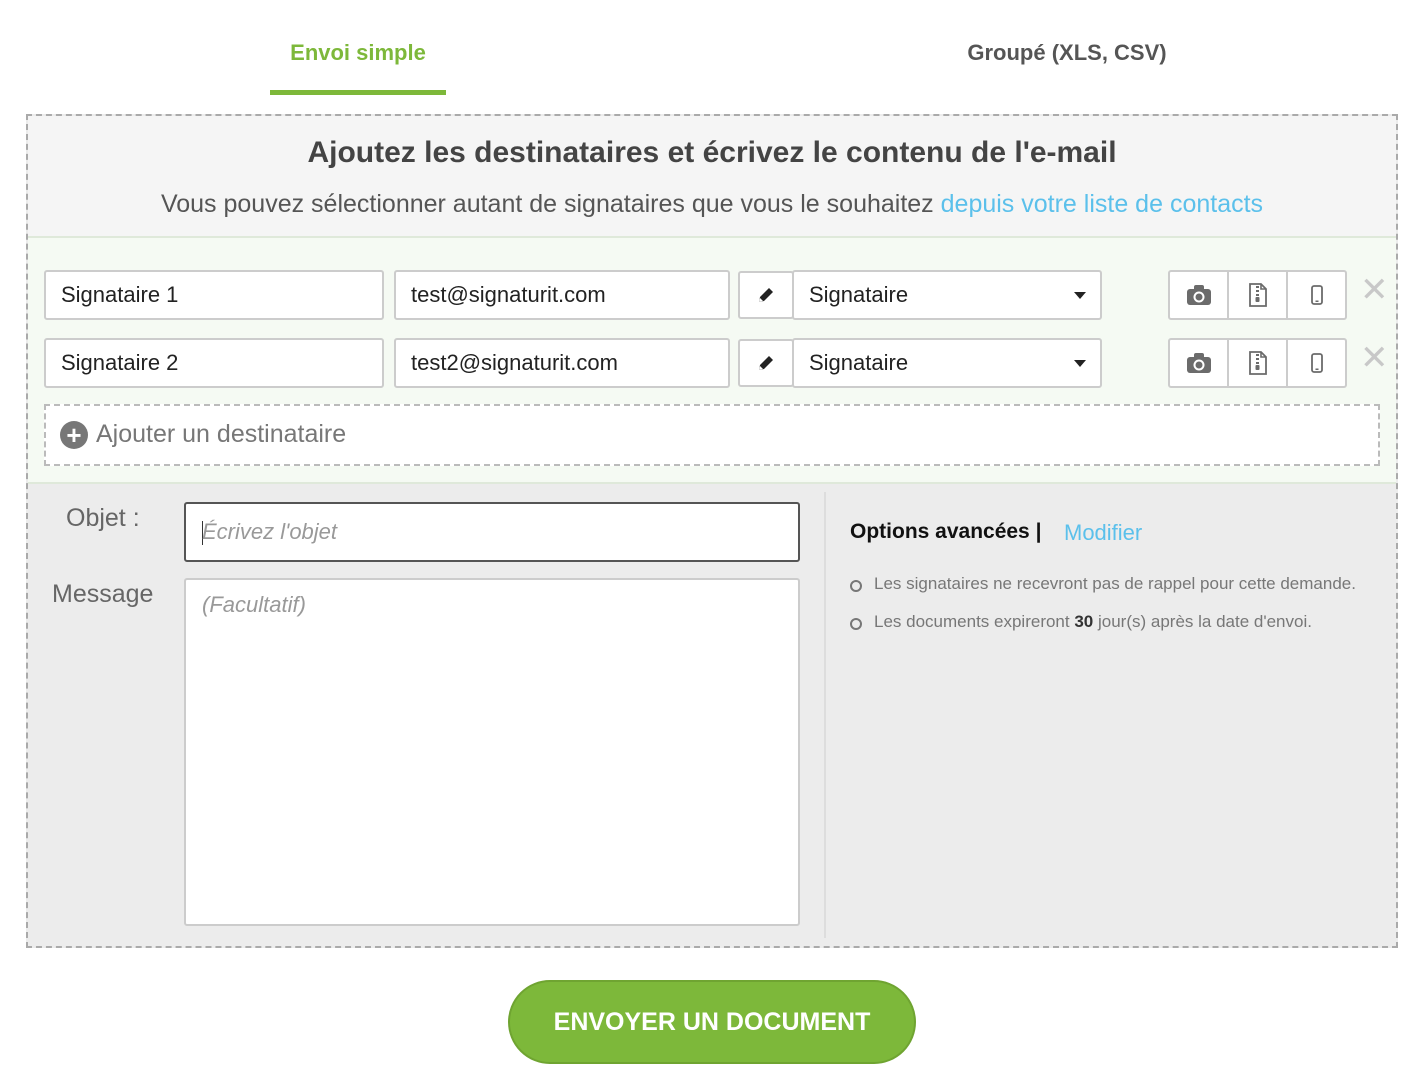  What do you see at coordinates (562, 295) in the screenshot?
I see `recipient-email-input: test@signaturit.com` at bounding box center [562, 295].